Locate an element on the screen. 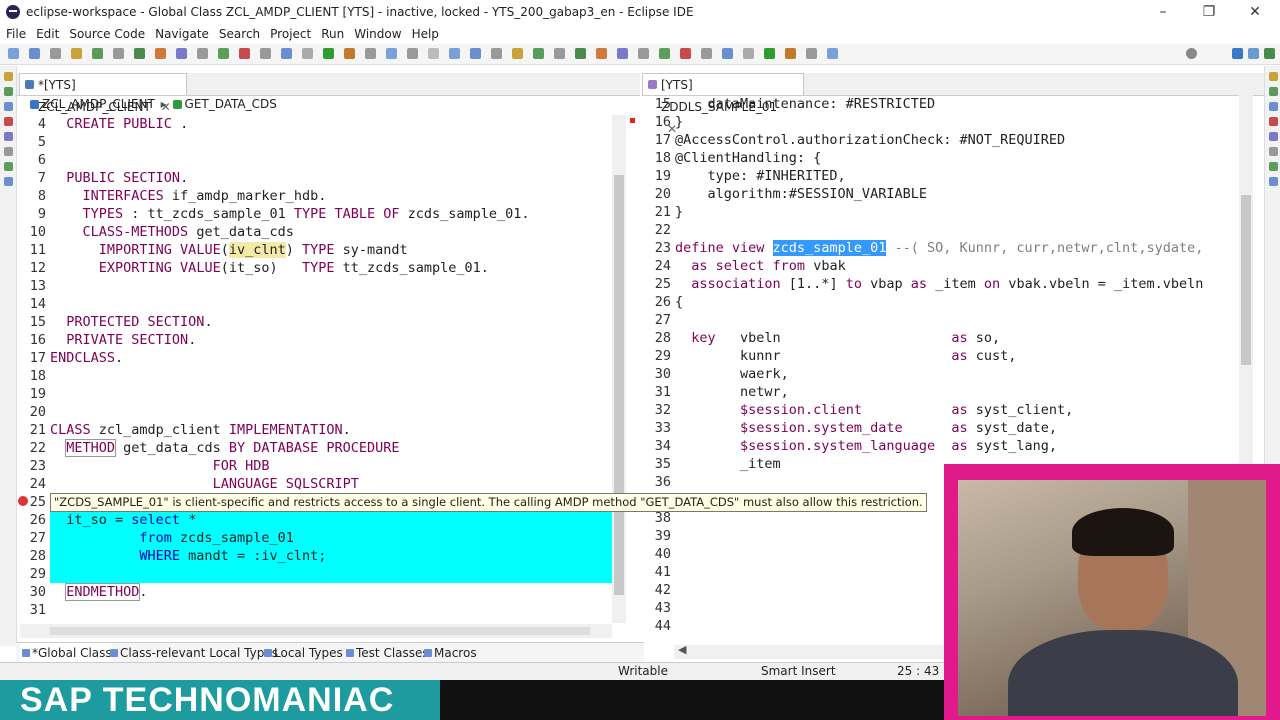 The height and width of the screenshot is (720, 1280). minimize-button: – is located at coordinates (1163, 12).